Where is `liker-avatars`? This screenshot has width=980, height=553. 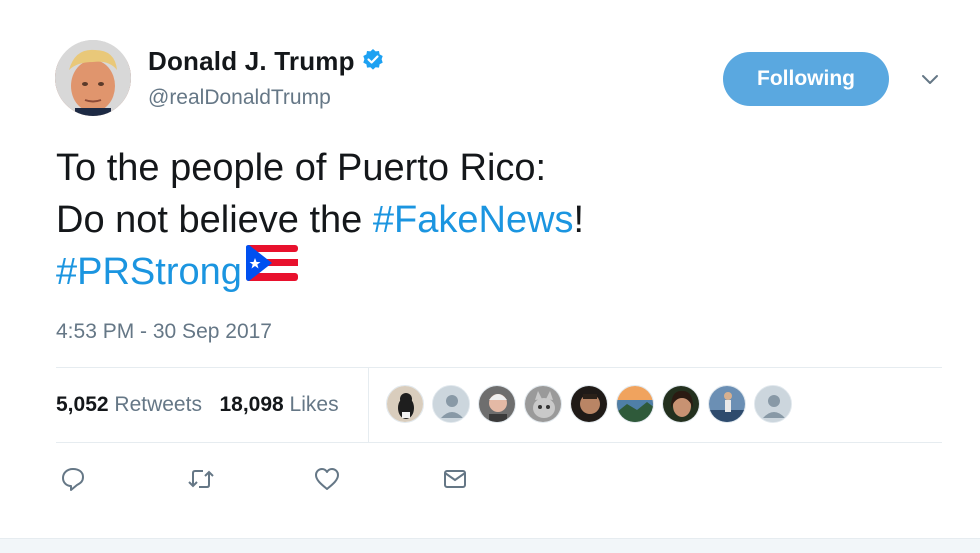
liker-avatars is located at coordinates (593, 404).